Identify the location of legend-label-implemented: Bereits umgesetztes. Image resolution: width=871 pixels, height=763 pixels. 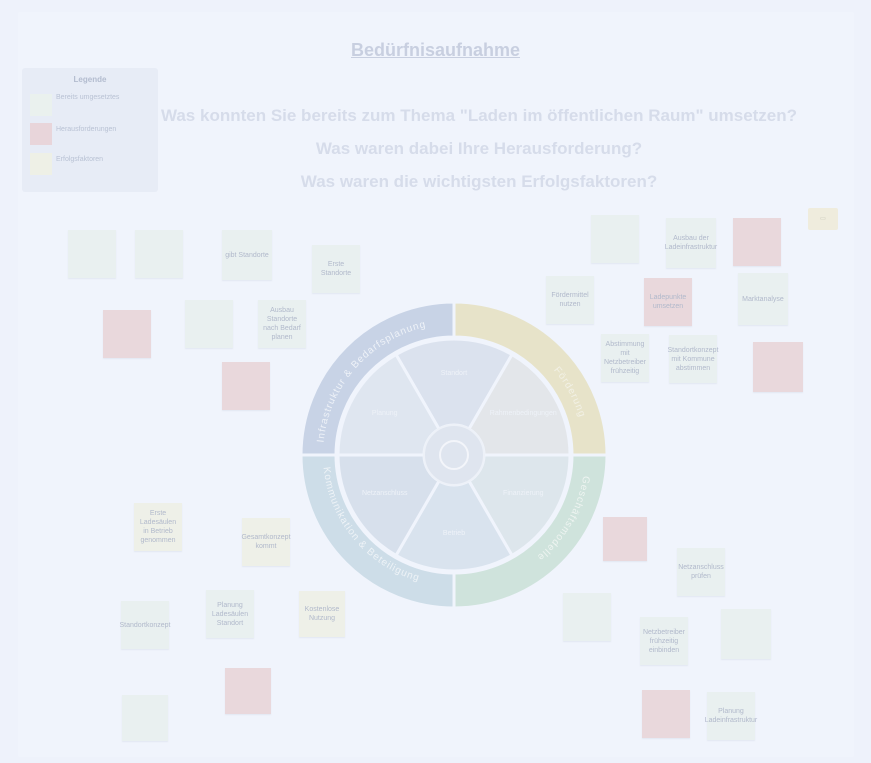
(88, 97).